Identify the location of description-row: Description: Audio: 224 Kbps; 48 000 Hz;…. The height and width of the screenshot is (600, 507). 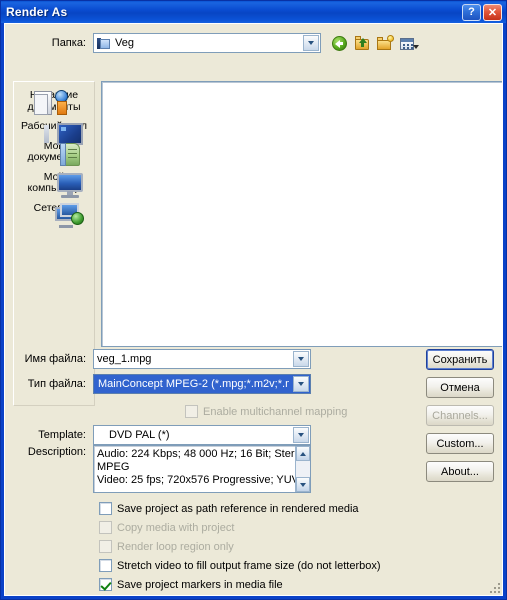
(158, 469).